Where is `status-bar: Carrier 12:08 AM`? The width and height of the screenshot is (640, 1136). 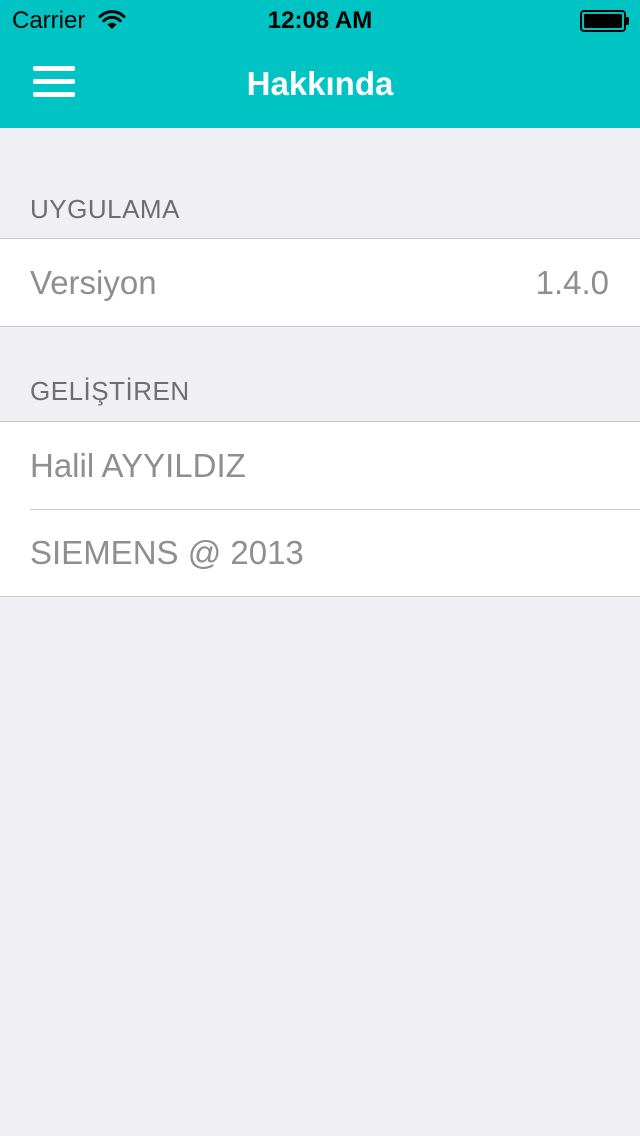
status-bar: Carrier 12:08 AM is located at coordinates (320, 20).